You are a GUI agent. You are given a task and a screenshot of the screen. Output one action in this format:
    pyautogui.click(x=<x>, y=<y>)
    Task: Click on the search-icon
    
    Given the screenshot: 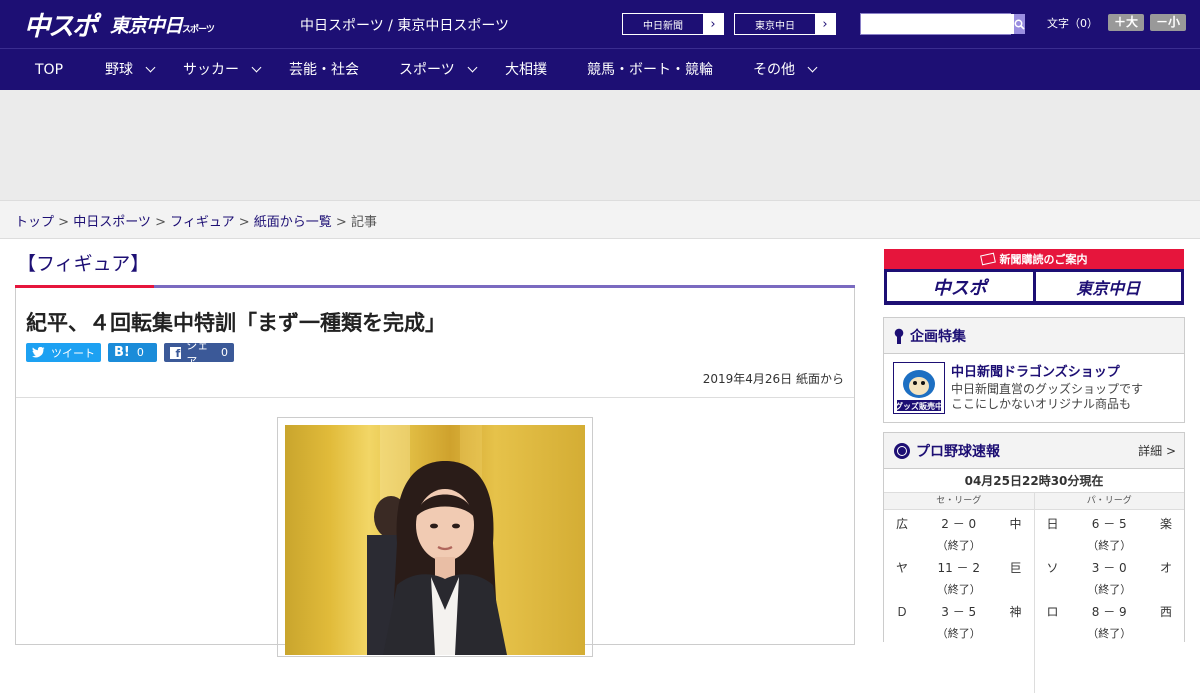 What is the action you would take?
    pyautogui.click(x=1019, y=24)
    